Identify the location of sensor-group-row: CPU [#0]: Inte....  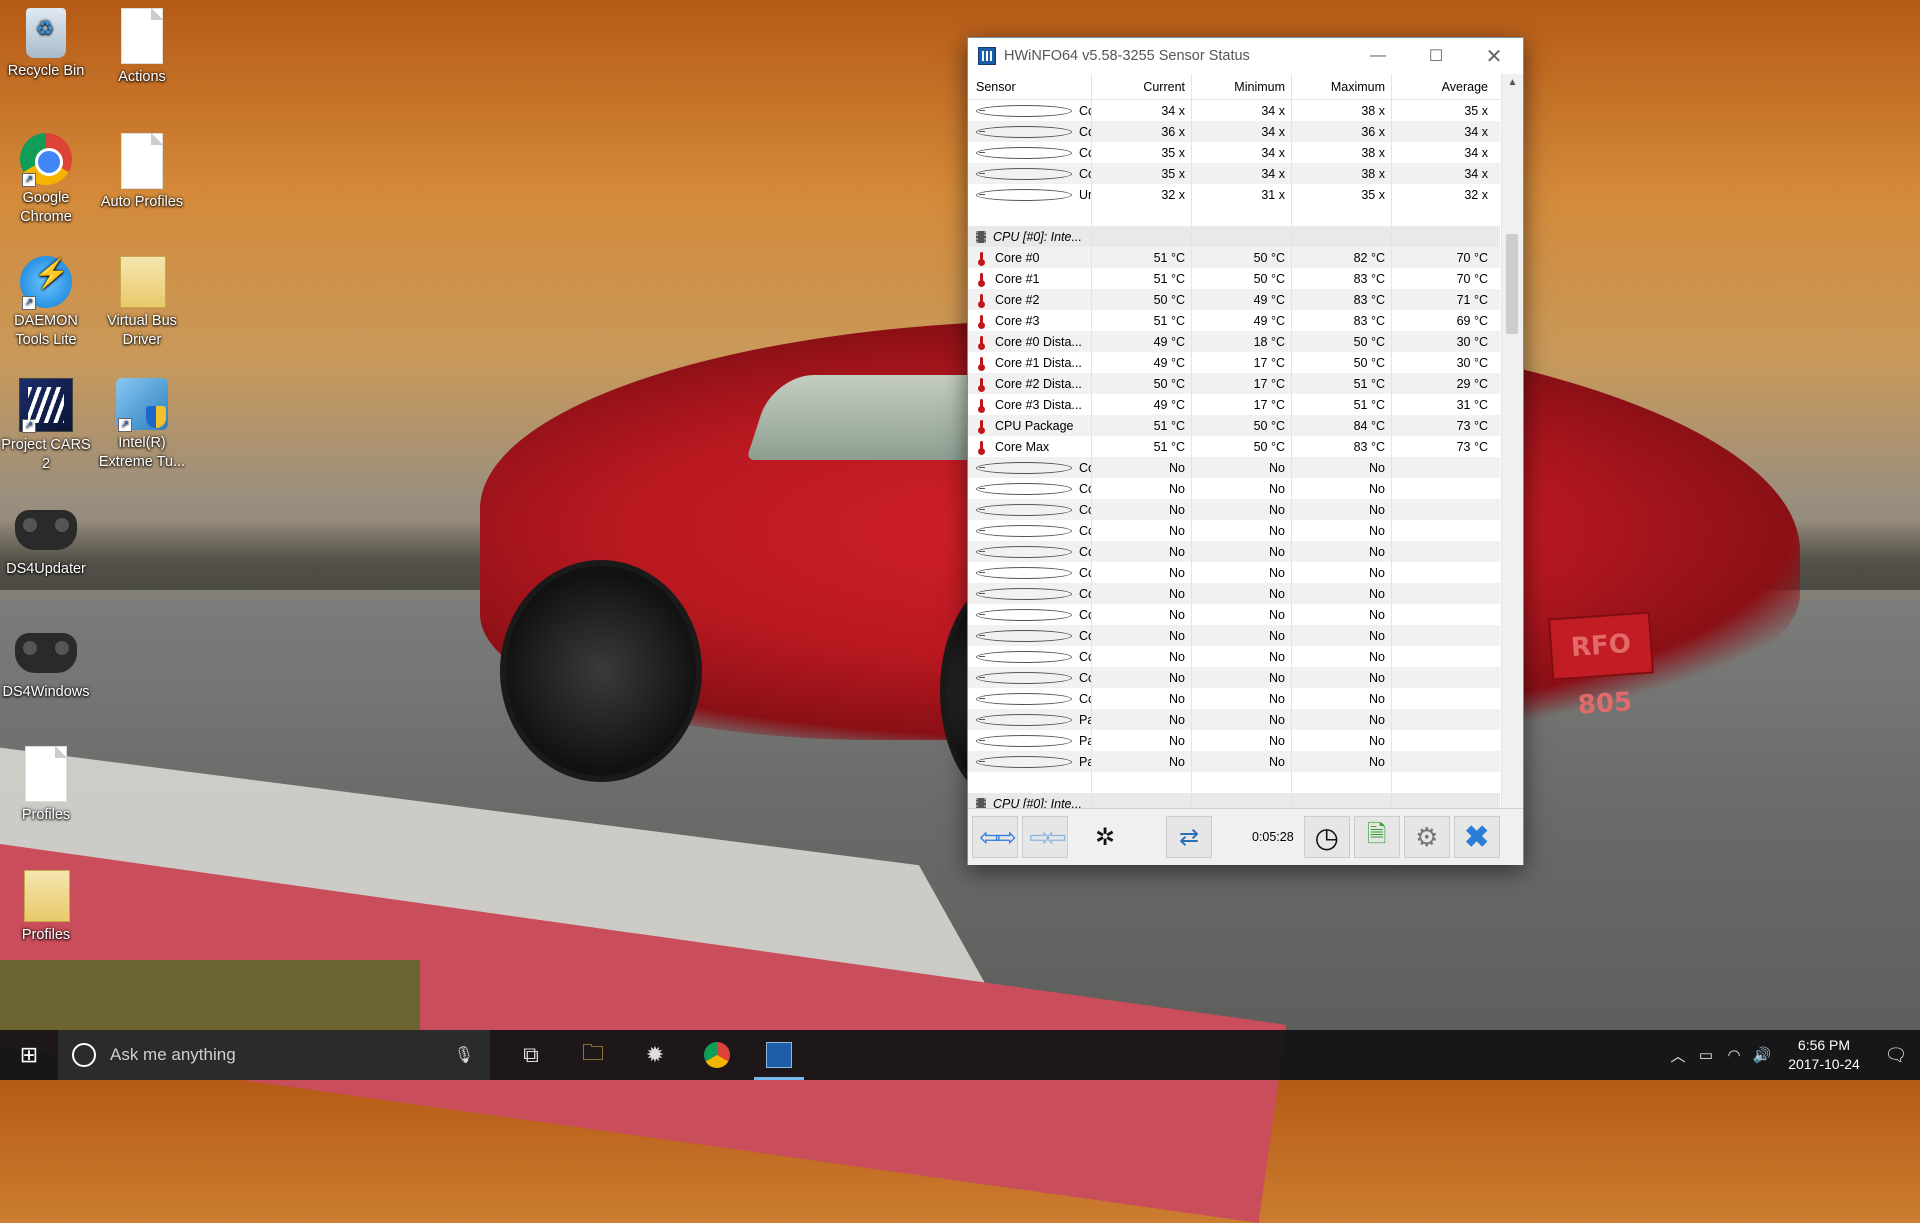
(1234, 236).